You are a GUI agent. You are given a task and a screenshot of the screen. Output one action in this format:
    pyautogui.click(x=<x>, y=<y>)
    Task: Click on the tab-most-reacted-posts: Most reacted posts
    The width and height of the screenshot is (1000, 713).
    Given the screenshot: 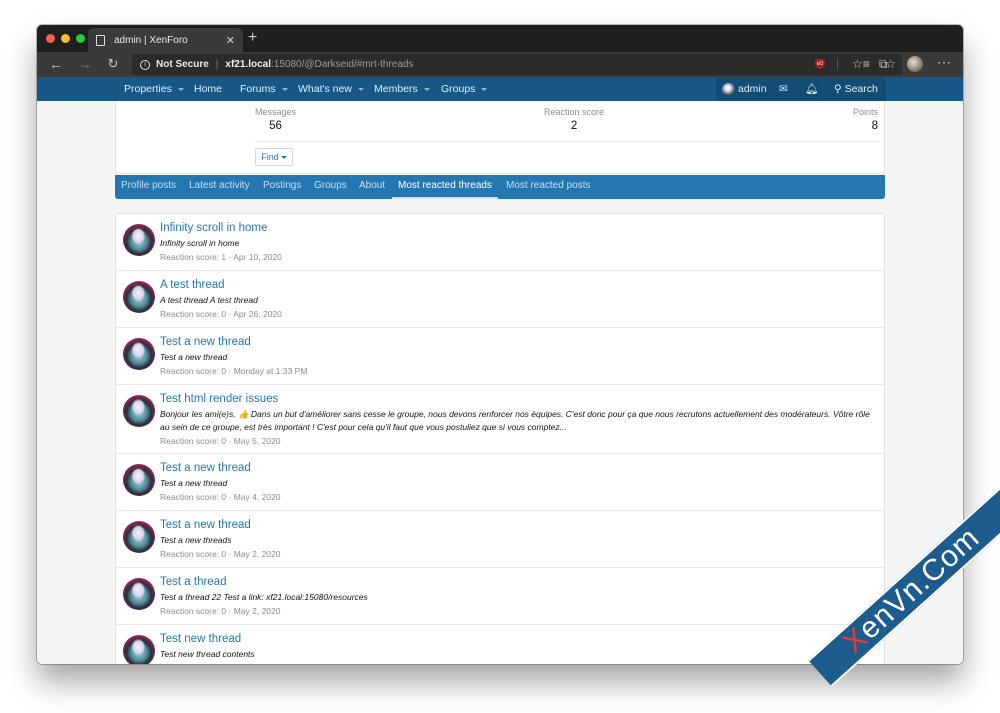 What is the action you would take?
    pyautogui.click(x=548, y=187)
    